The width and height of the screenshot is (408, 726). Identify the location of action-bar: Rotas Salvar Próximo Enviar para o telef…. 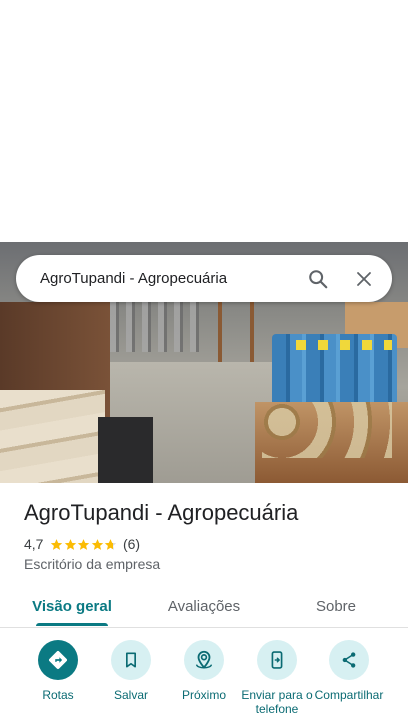
(204, 683).